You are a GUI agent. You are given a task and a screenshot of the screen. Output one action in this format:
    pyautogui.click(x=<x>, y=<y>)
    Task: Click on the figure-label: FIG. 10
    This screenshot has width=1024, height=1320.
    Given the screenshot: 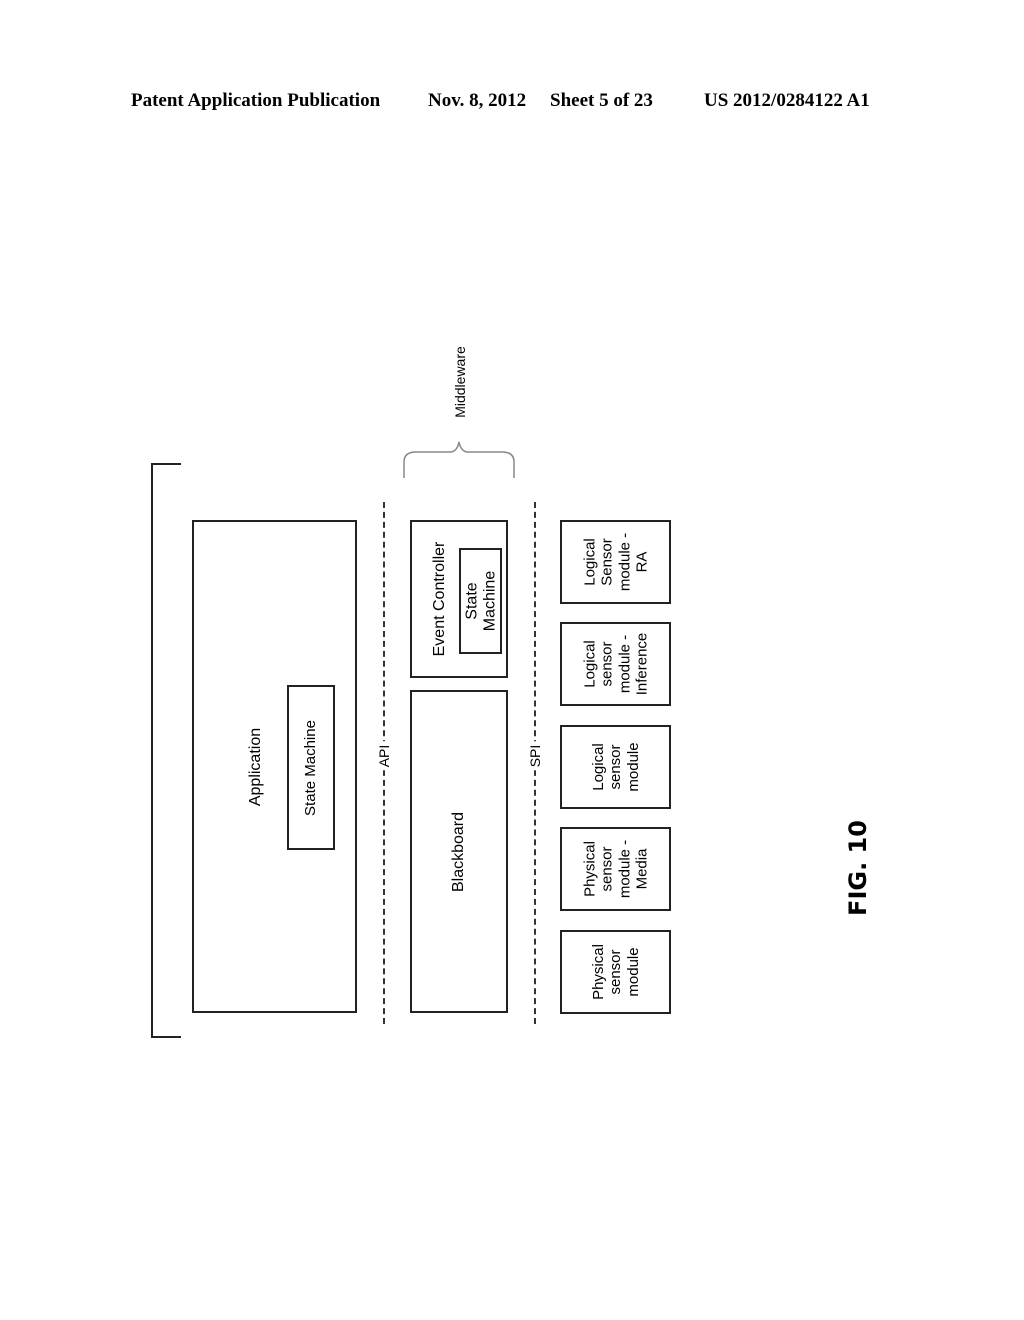 What is the action you would take?
    pyautogui.click(x=858, y=868)
    